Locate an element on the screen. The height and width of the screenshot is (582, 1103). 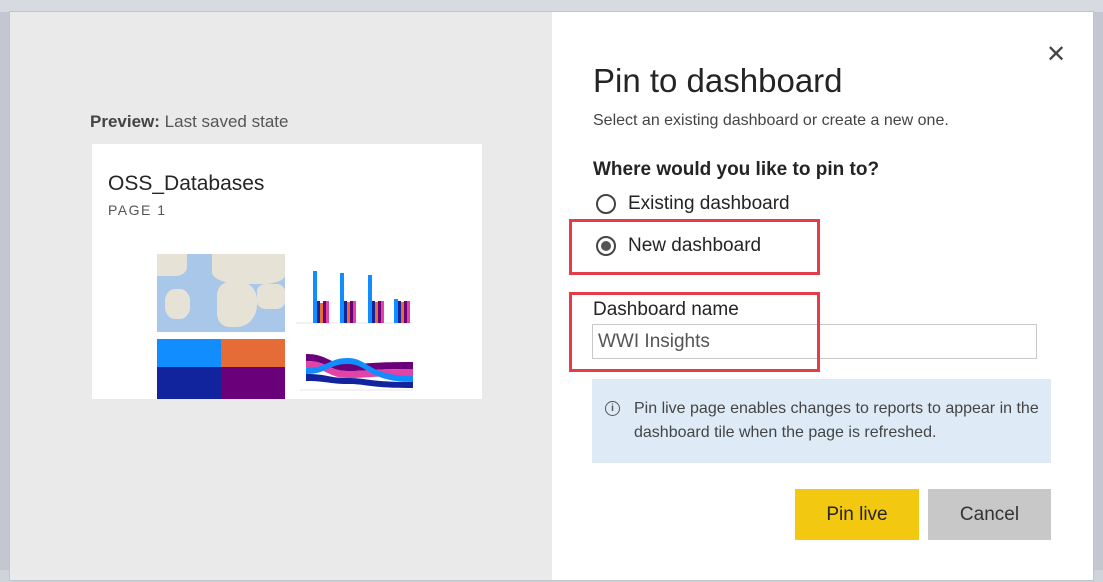
new-dashboard-option: New dashboard is located at coordinates (678, 246).